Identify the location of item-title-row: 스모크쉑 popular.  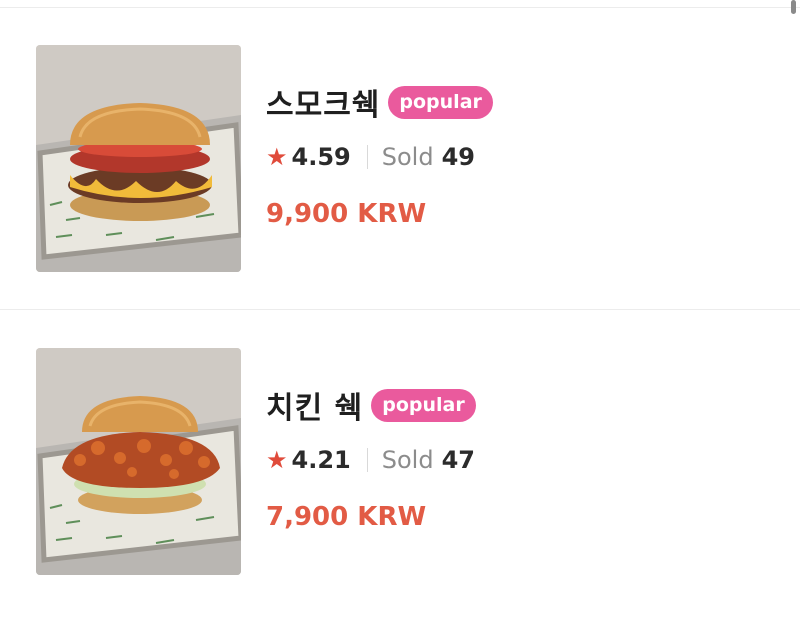
(379, 102).